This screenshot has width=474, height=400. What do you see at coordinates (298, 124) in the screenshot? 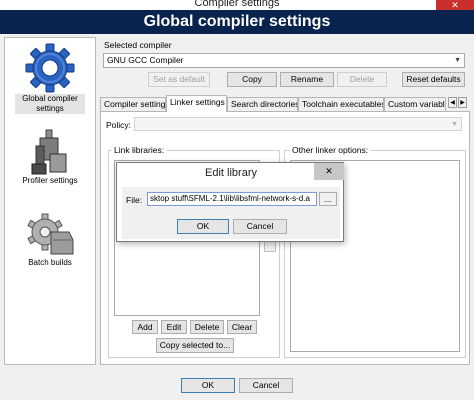
I see `policy-select: ▼` at bounding box center [298, 124].